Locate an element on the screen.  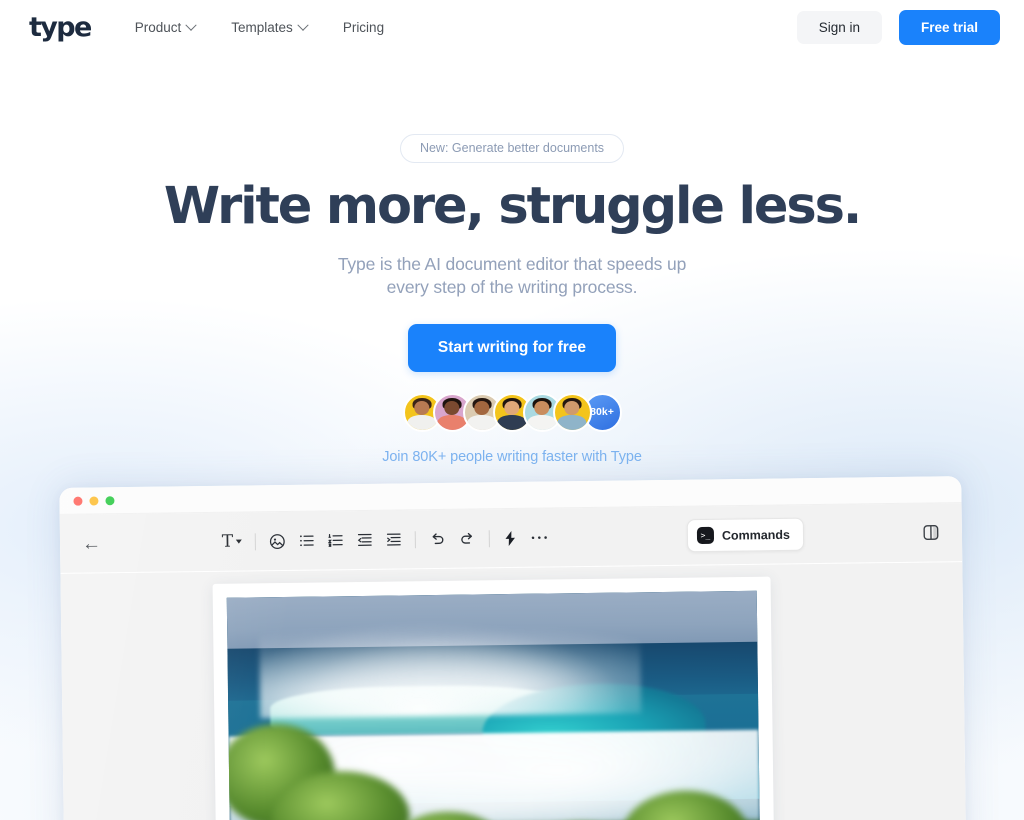
text-style-button: T is located at coordinates (232, 541).